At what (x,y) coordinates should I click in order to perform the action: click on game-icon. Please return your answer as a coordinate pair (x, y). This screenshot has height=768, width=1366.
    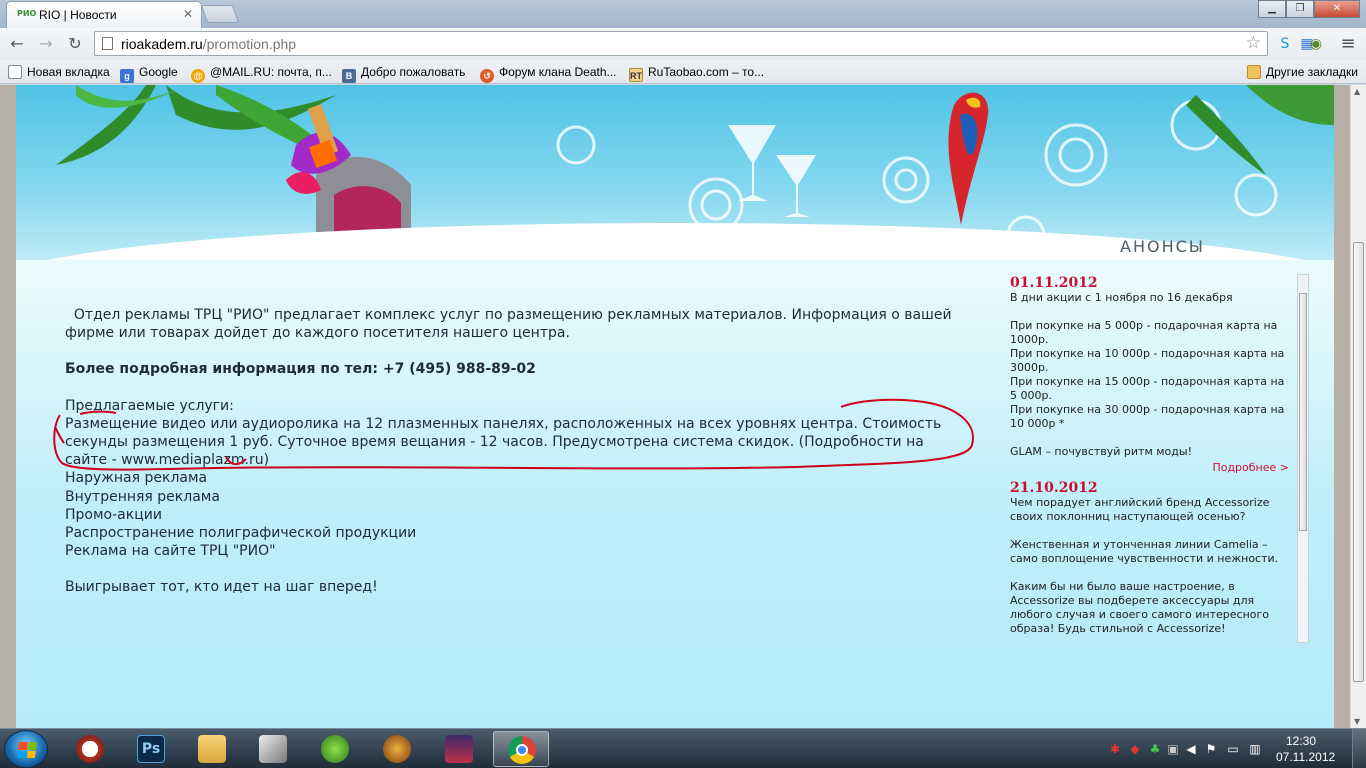
    Looking at the image, I should click on (397, 749).